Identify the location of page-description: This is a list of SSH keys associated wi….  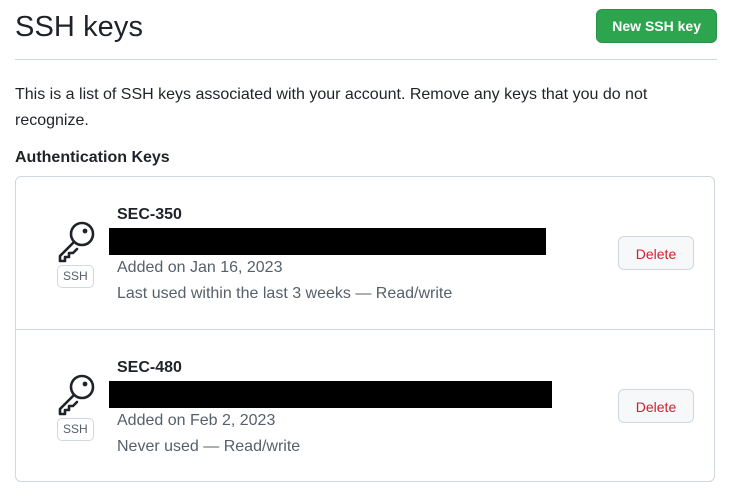
(331, 107).